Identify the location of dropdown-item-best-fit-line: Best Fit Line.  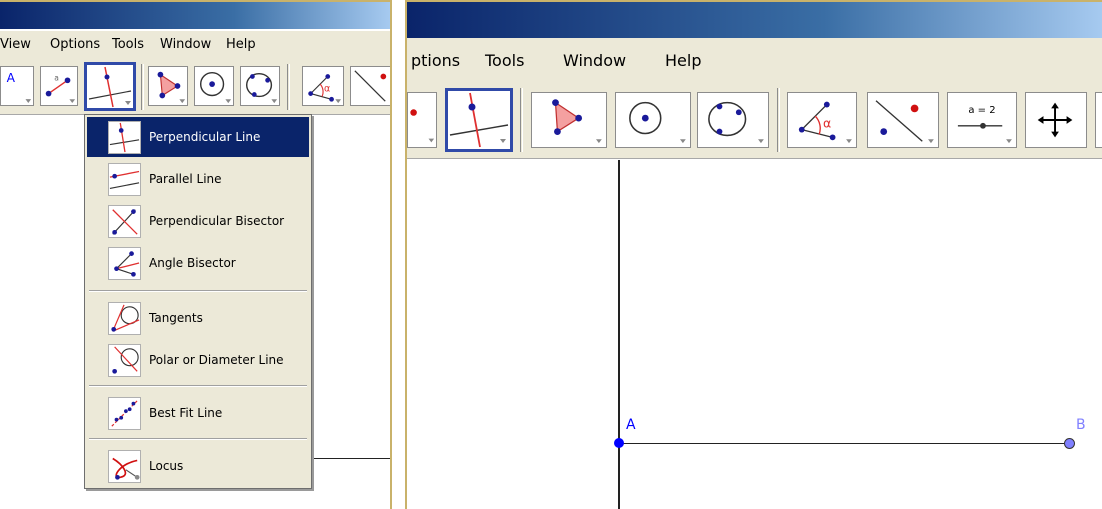
(198, 413).